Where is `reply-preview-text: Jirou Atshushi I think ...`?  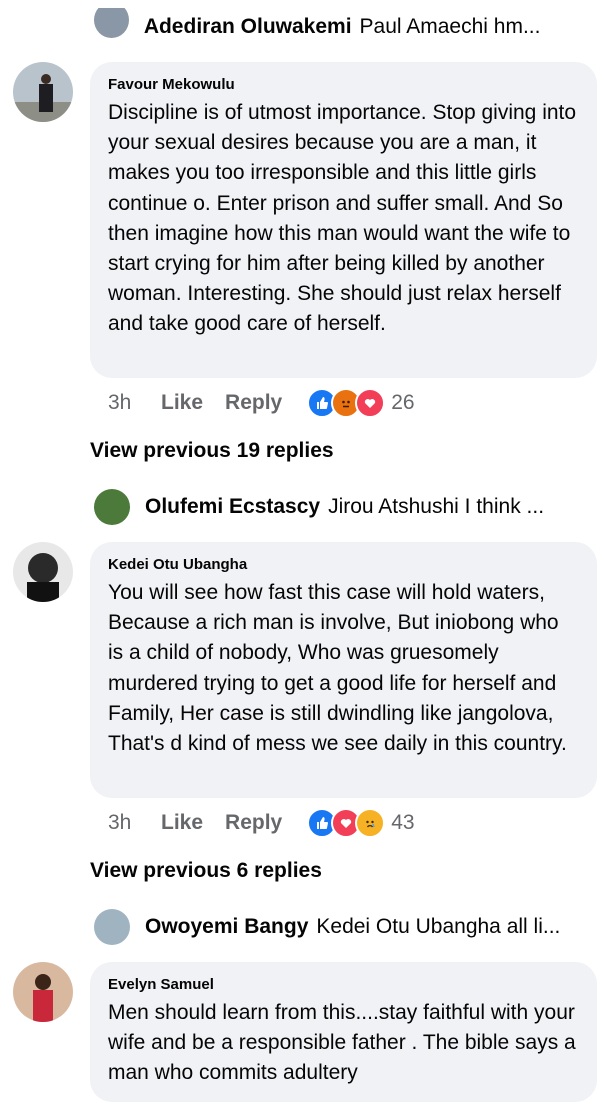 reply-preview-text: Jirou Atshushi I think ... is located at coordinates (436, 506).